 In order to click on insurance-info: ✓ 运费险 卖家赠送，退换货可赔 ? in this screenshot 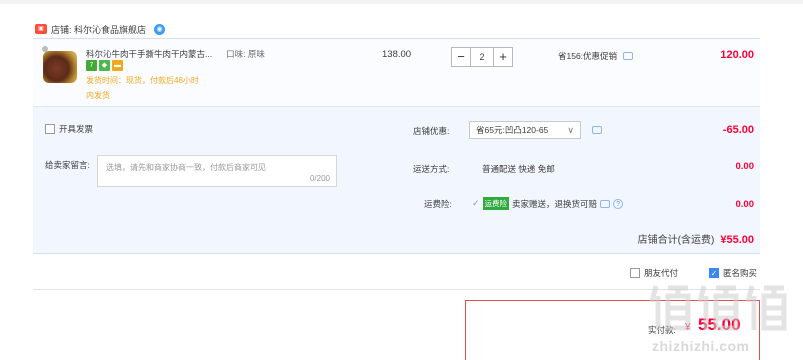, I will do `click(548, 203)`.